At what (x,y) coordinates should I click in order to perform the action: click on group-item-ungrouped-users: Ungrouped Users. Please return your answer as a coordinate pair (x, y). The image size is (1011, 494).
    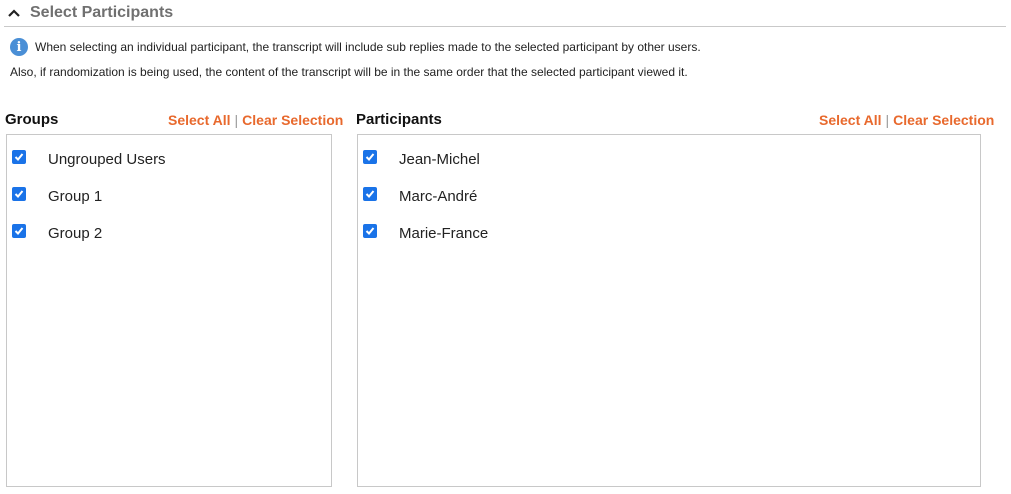
    Looking at the image, I should click on (169, 160).